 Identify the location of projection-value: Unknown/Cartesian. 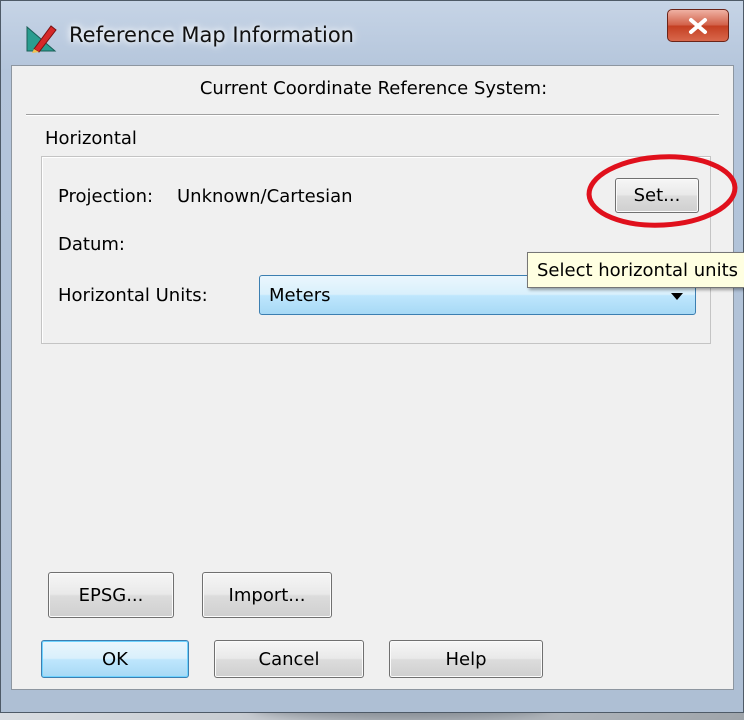
(265, 196).